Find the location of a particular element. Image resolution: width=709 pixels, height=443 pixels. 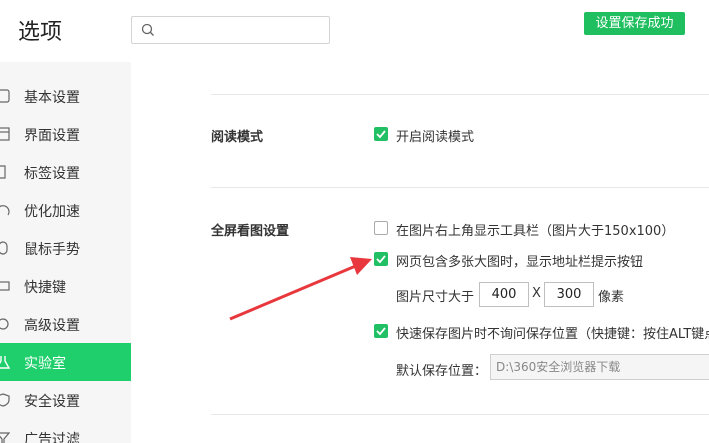

sidebar-item-security: 安全设置 is located at coordinates (65, 400).